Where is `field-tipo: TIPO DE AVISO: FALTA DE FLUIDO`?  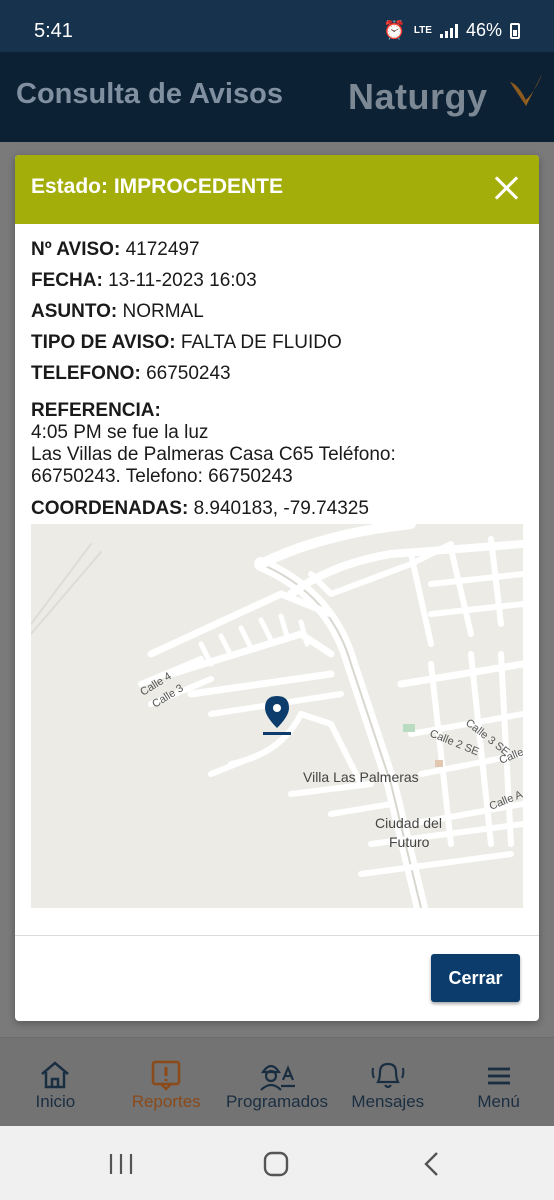
field-tipo: TIPO DE AVISO: FALTA DE FLUIDO is located at coordinates (277, 345).